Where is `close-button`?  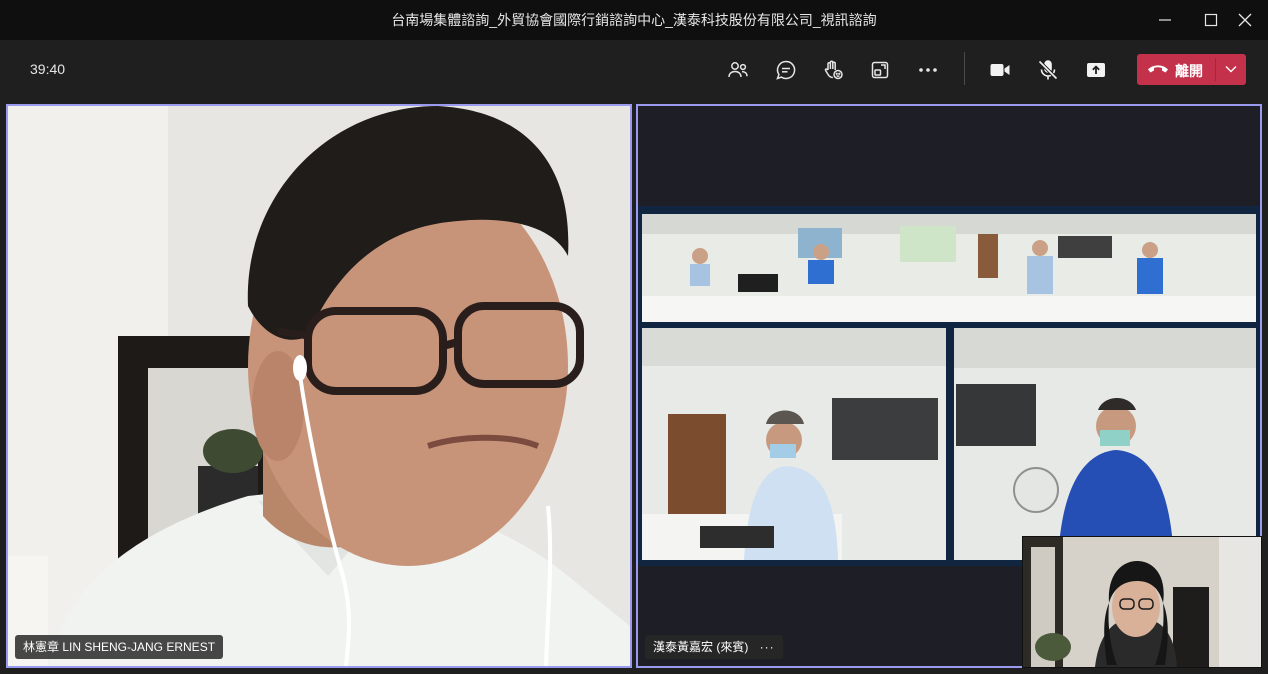
close-button is located at coordinates (1245, 20).